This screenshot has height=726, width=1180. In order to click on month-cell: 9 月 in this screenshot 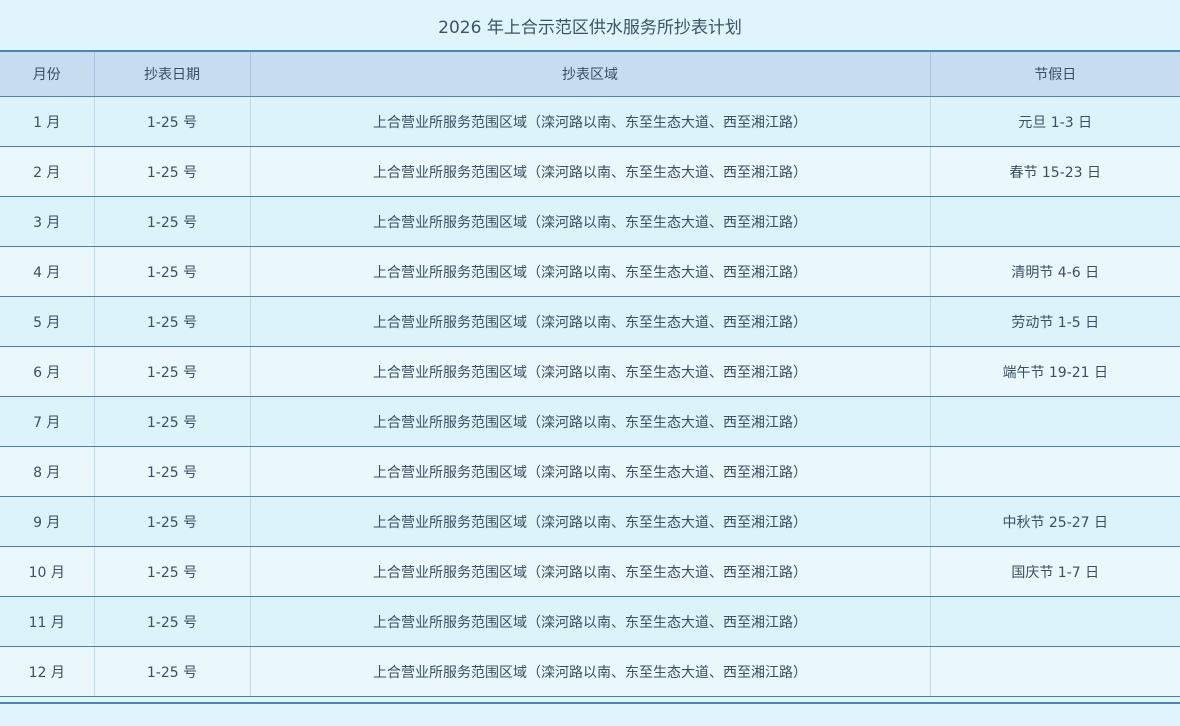, I will do `click(47, 521)`.